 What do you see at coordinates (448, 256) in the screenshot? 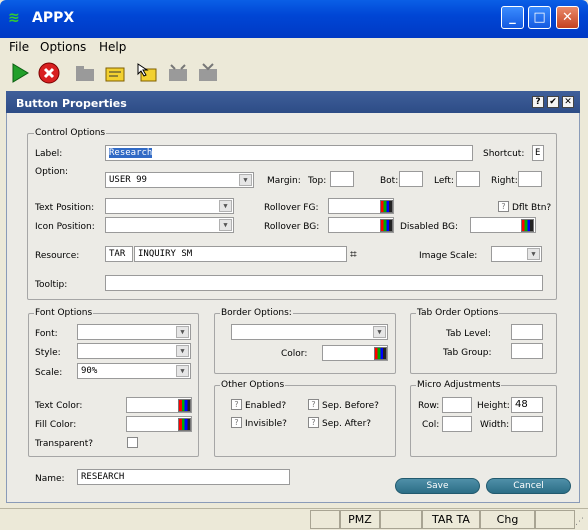
I see `image-scale-label: Image Scale:` at bounding box center [448, 256].